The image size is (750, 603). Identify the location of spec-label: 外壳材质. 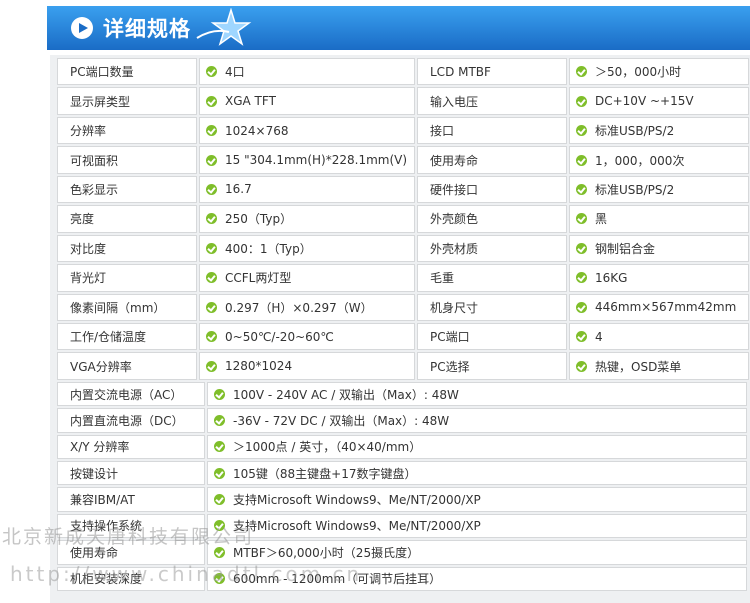
(492, 248).